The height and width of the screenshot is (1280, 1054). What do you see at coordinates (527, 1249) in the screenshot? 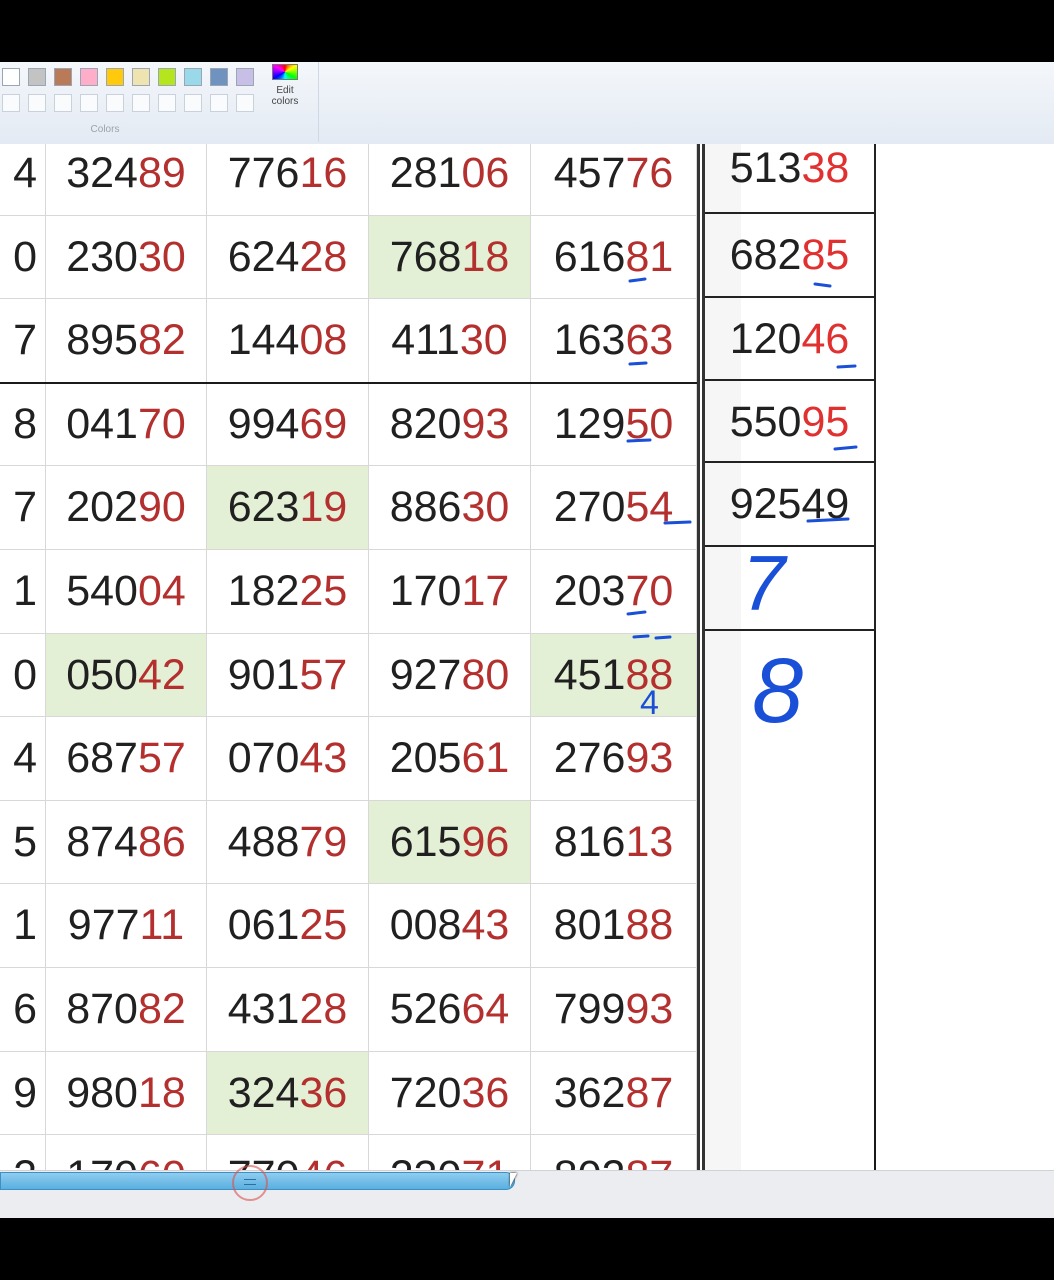
I see `bottom-black-bar` at bounding box center [527, 1249].